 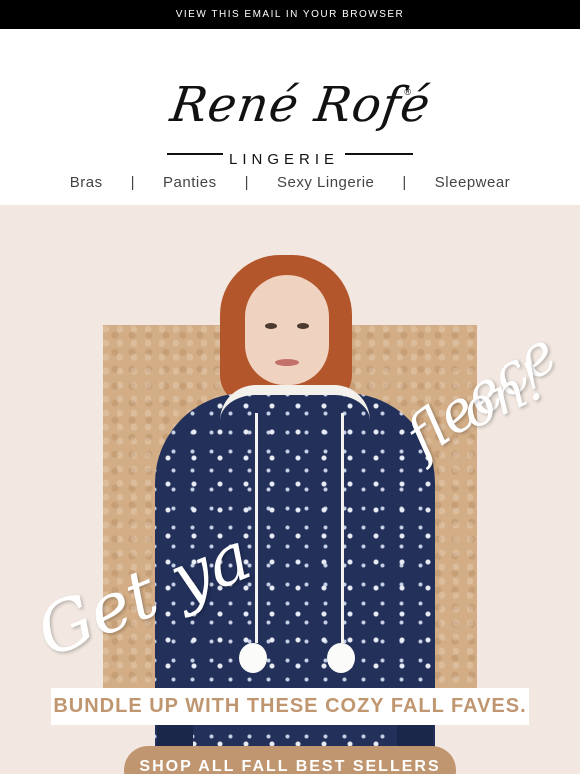 I want to click on brand-logo: René Rofé ® LINGERIE, so click(x=299, y=115).